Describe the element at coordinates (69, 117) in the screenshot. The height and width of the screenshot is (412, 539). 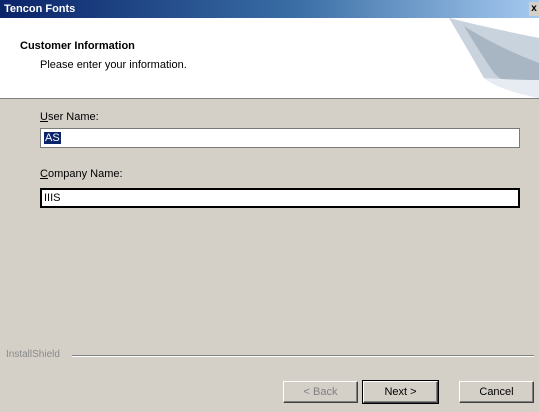
I see `user-name-label: User Name:` at that location.